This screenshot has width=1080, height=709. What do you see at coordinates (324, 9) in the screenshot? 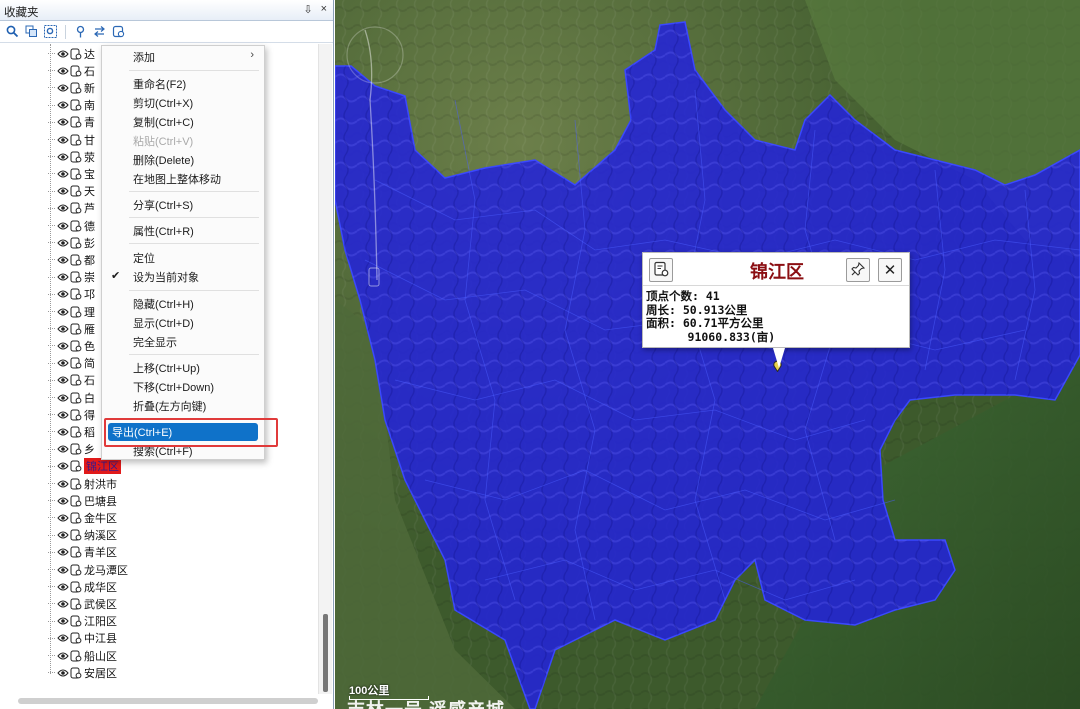
I see `close-panel-button: ×` at bounding box center [324, 9].